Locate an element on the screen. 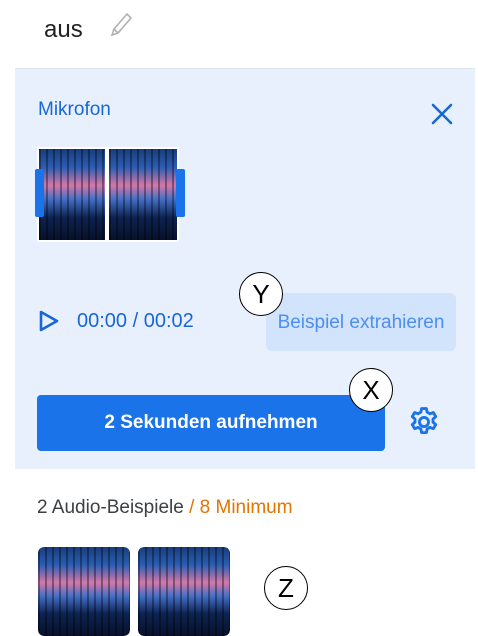  annotation-y: Y is located at coordinates (261, 294).